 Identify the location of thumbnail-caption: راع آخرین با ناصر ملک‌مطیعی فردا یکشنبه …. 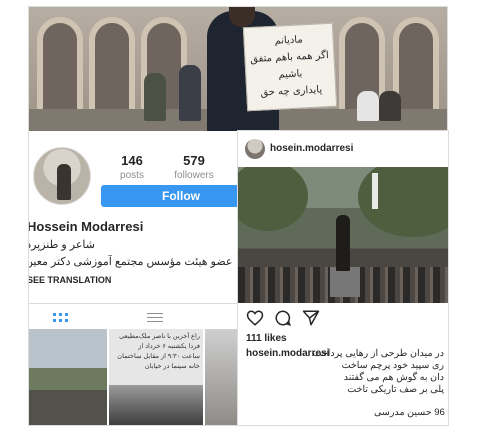
(156, 352).